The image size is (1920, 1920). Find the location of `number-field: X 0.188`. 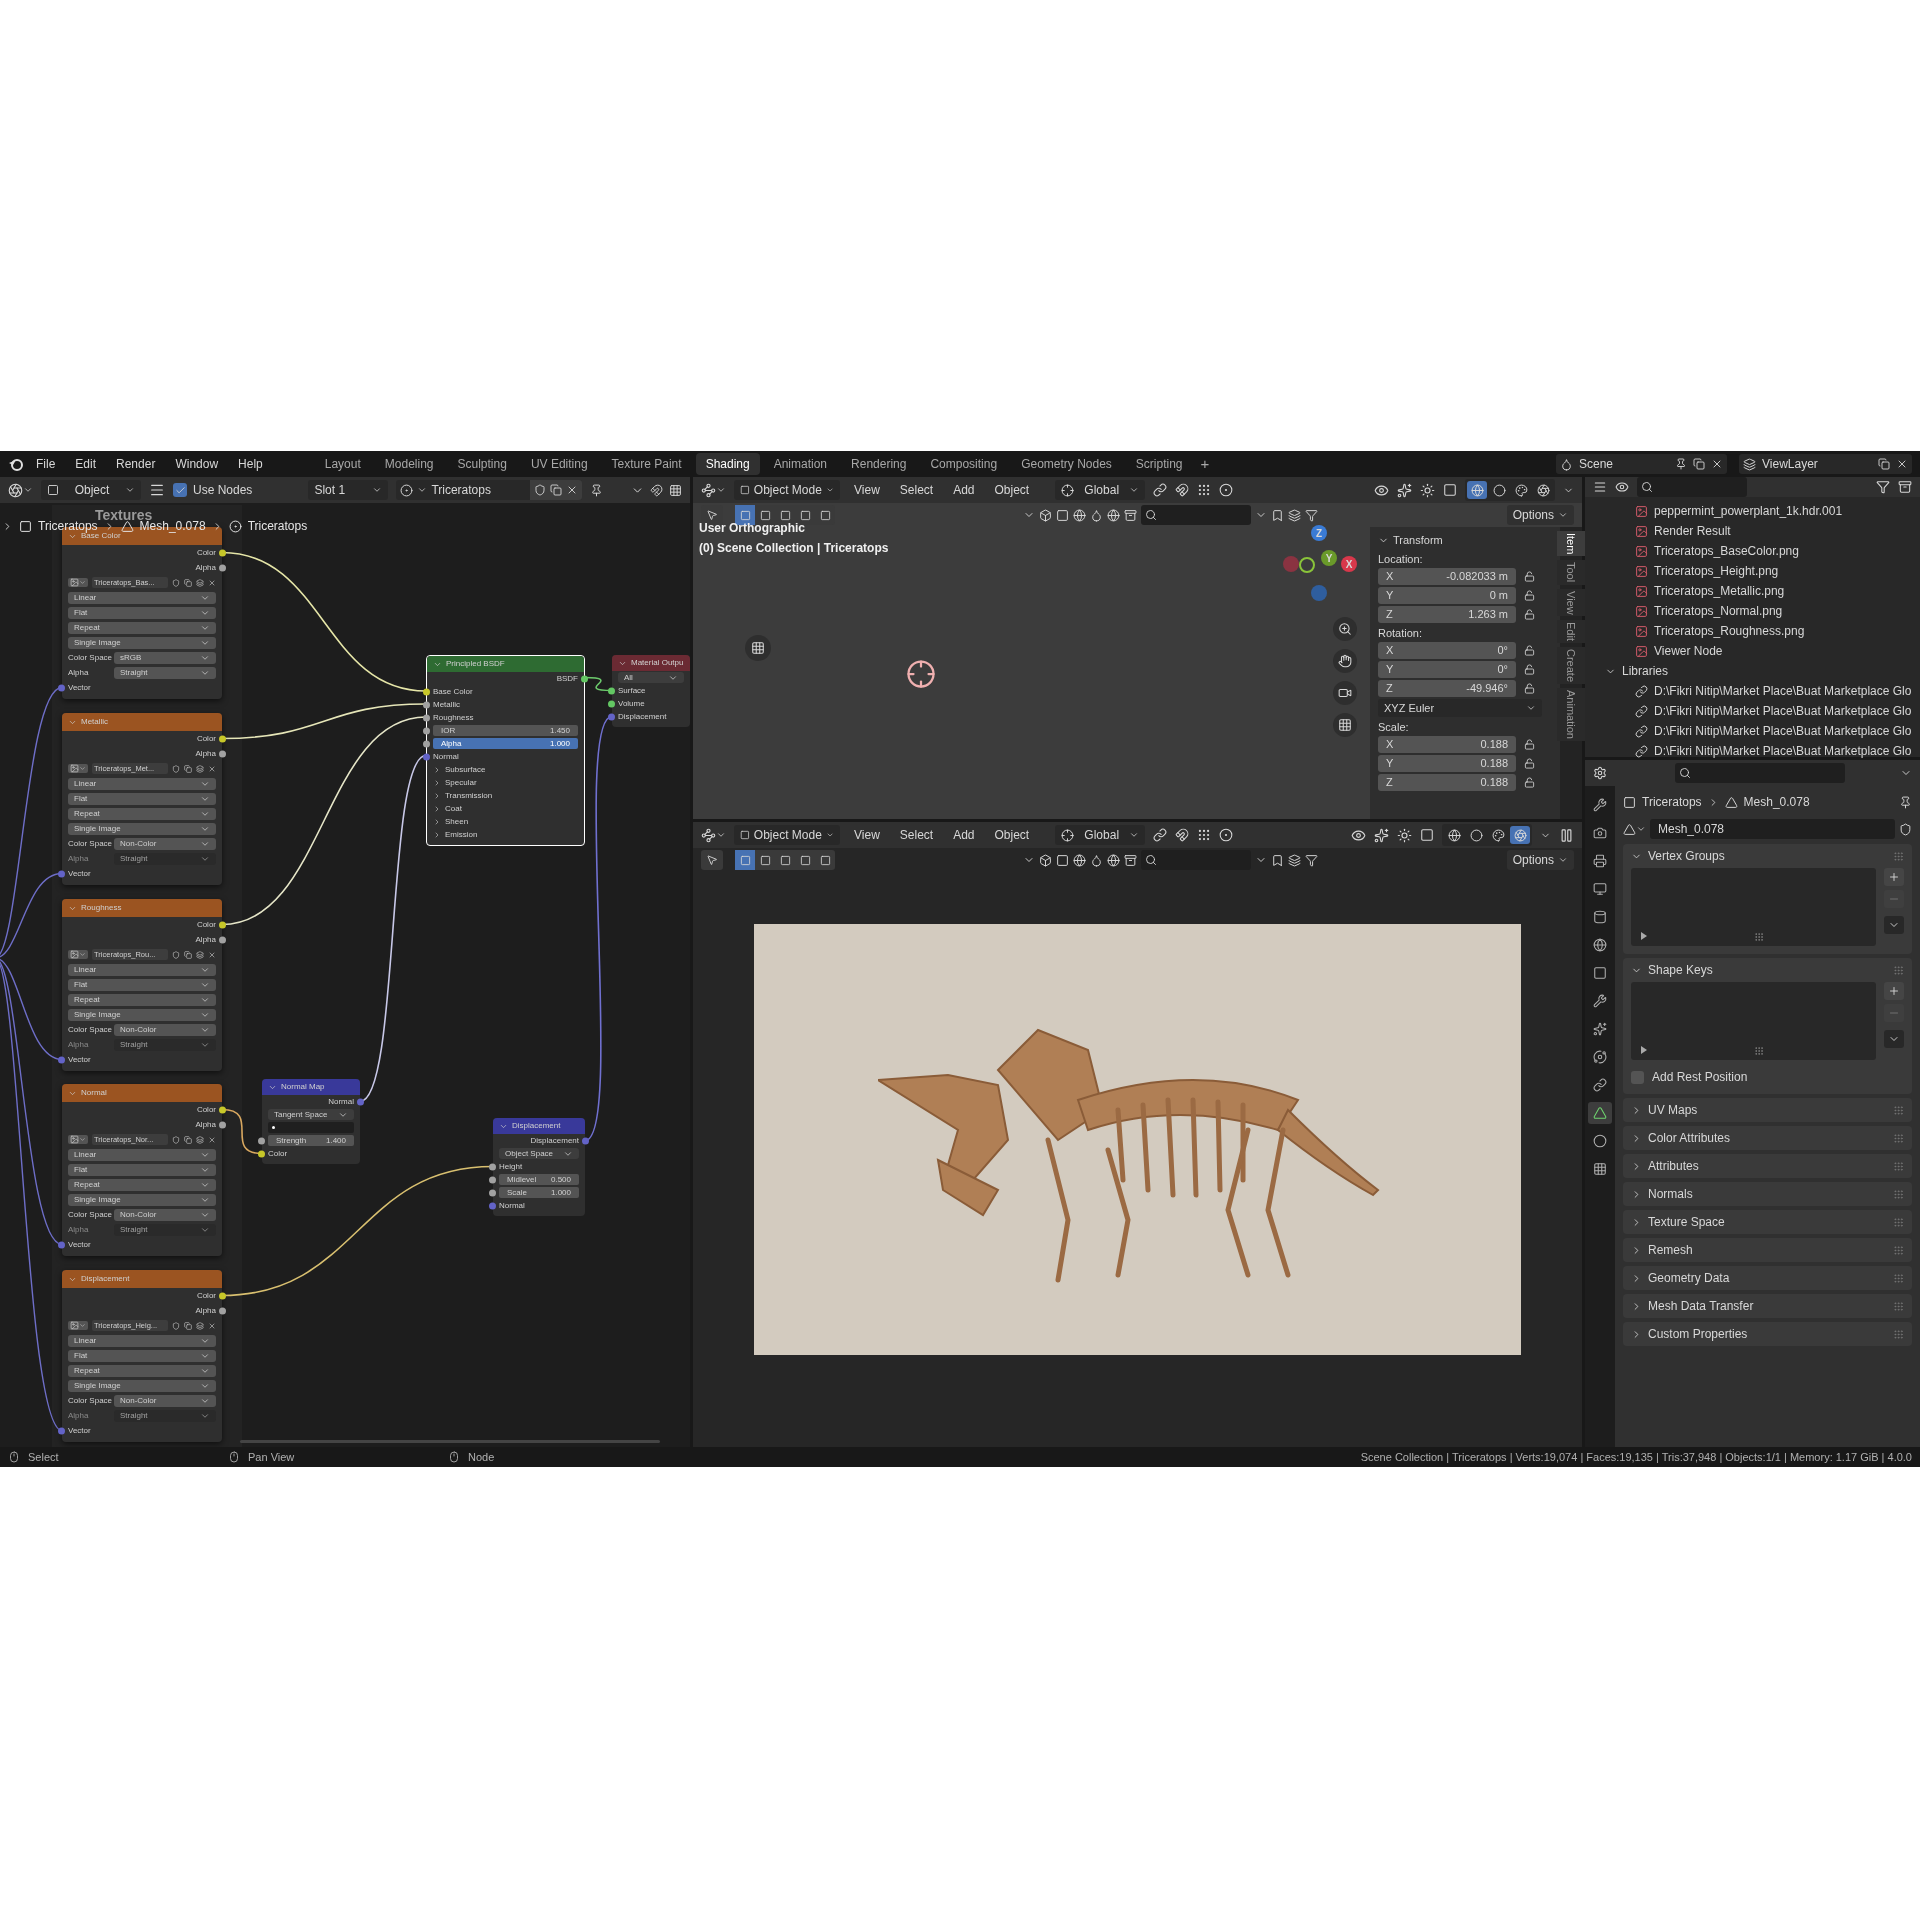

number-field: X 0.188 is located at coordinates (1447, 744).